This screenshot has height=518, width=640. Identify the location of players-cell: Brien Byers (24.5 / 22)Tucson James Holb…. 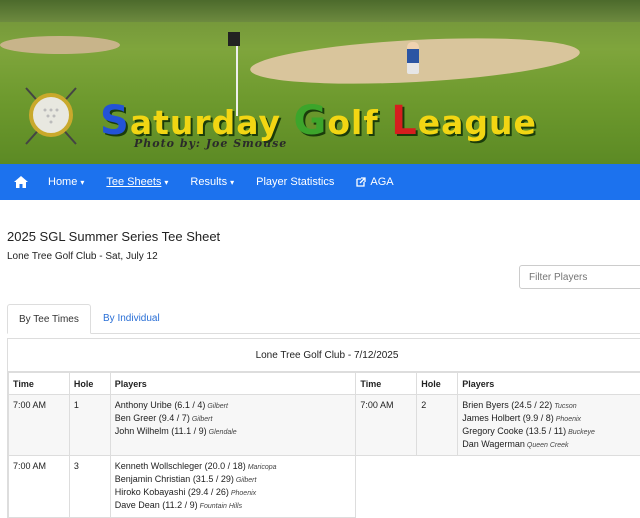
(549, 425).